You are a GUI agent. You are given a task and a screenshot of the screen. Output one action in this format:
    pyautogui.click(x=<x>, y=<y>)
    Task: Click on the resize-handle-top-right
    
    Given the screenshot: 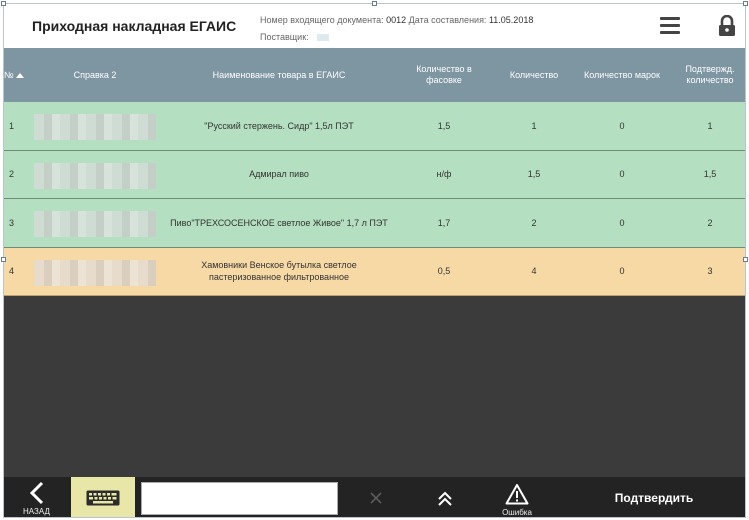 What is the action you would take?
    pyautogui.click(x=745, y=3)
    